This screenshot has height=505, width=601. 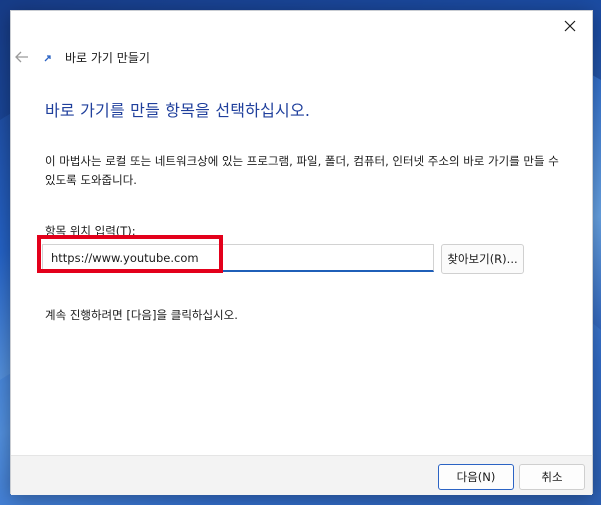 I want to click on back-arrow-icon, so click(x=21, y=57).